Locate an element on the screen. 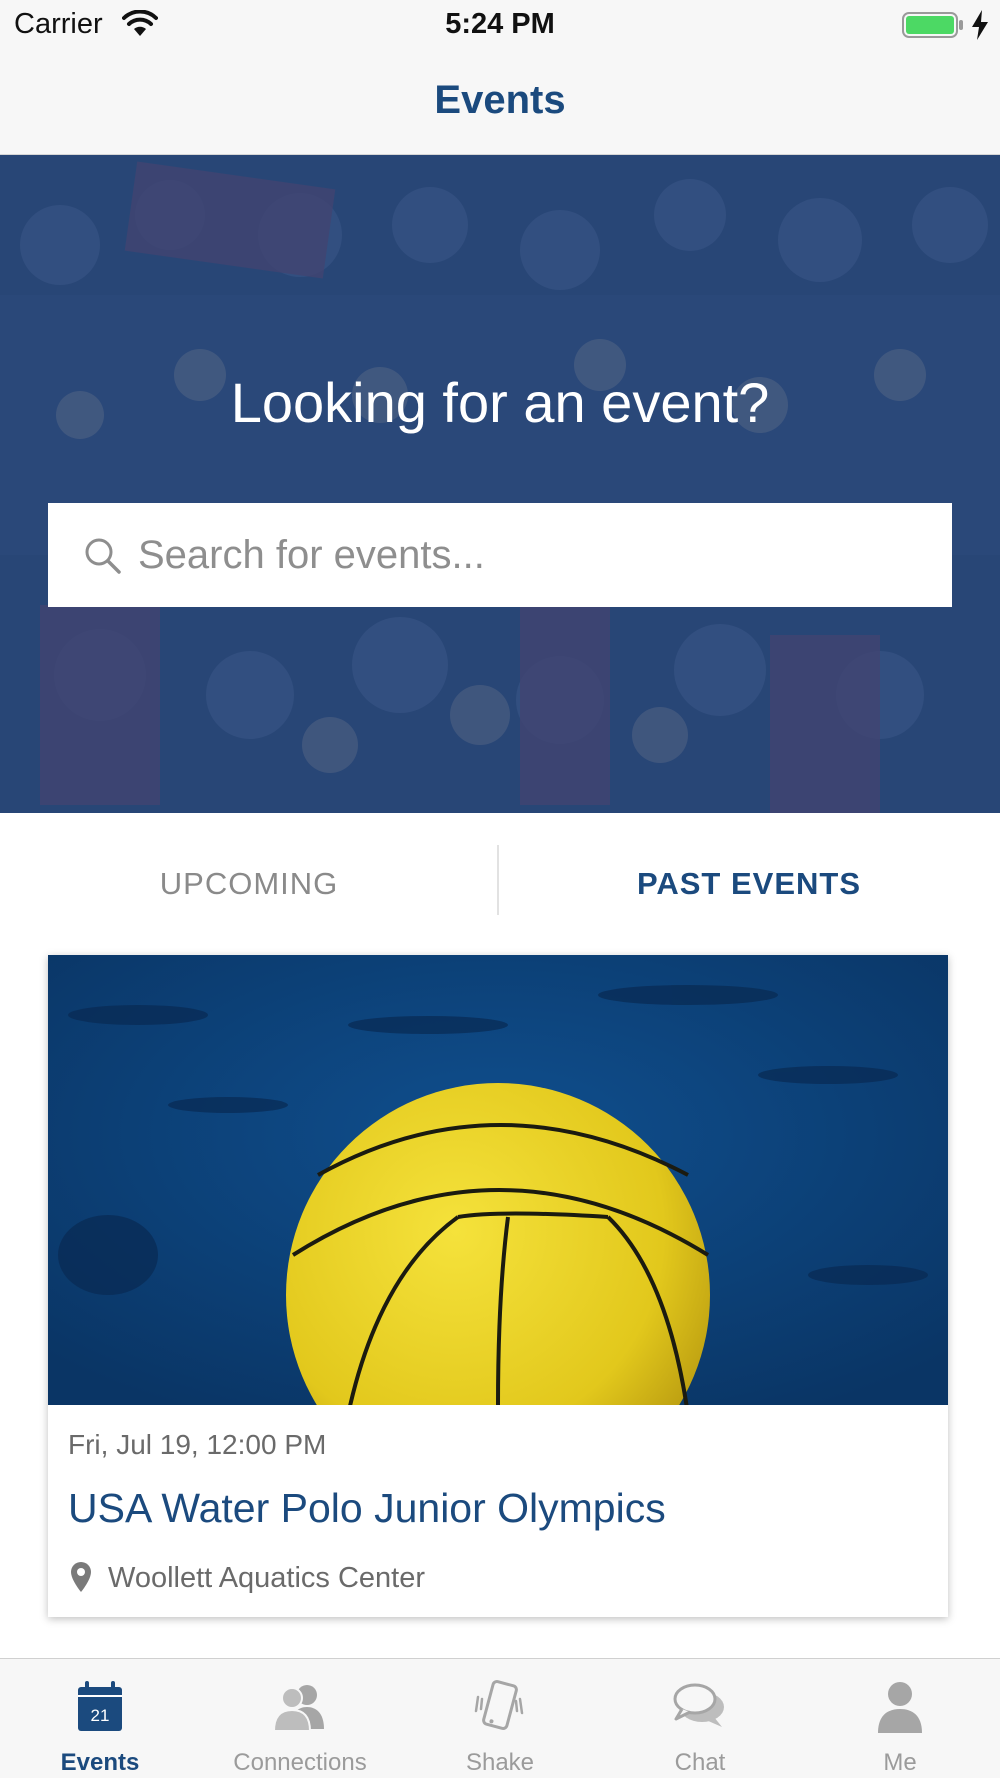  search-icon is located at coordinates (103, 556).